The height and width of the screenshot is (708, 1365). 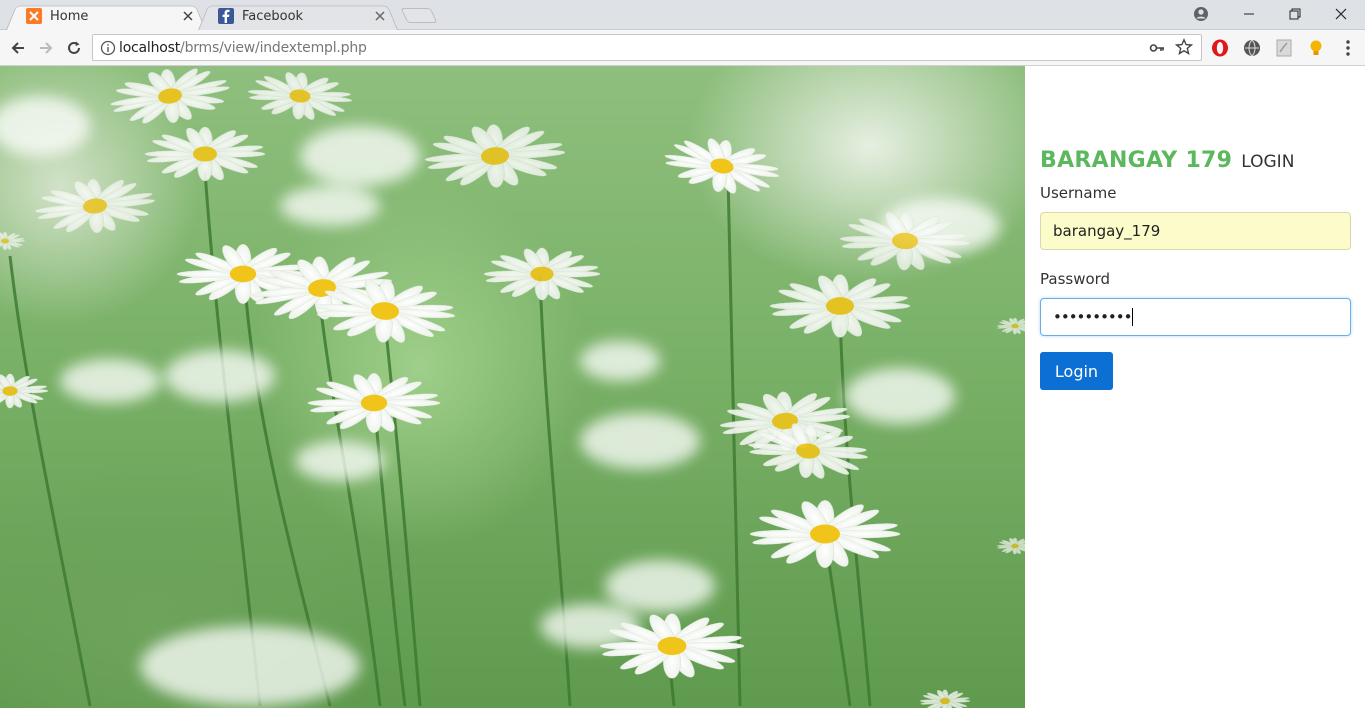 I want to click on profile-icon, so click(x=1201, y=14).